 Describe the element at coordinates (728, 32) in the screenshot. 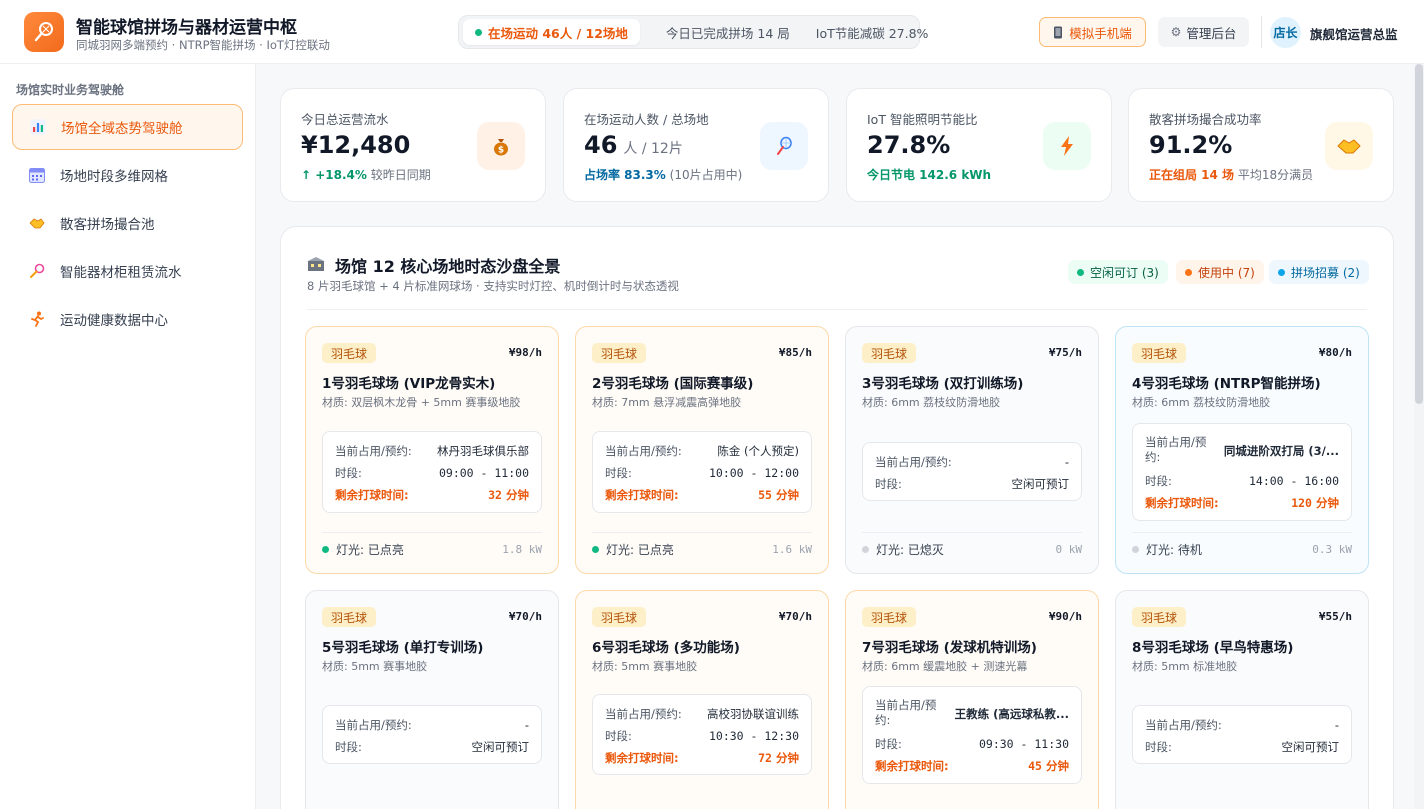

I see `status-done: 今日已完成拼场 14 局` at that location.